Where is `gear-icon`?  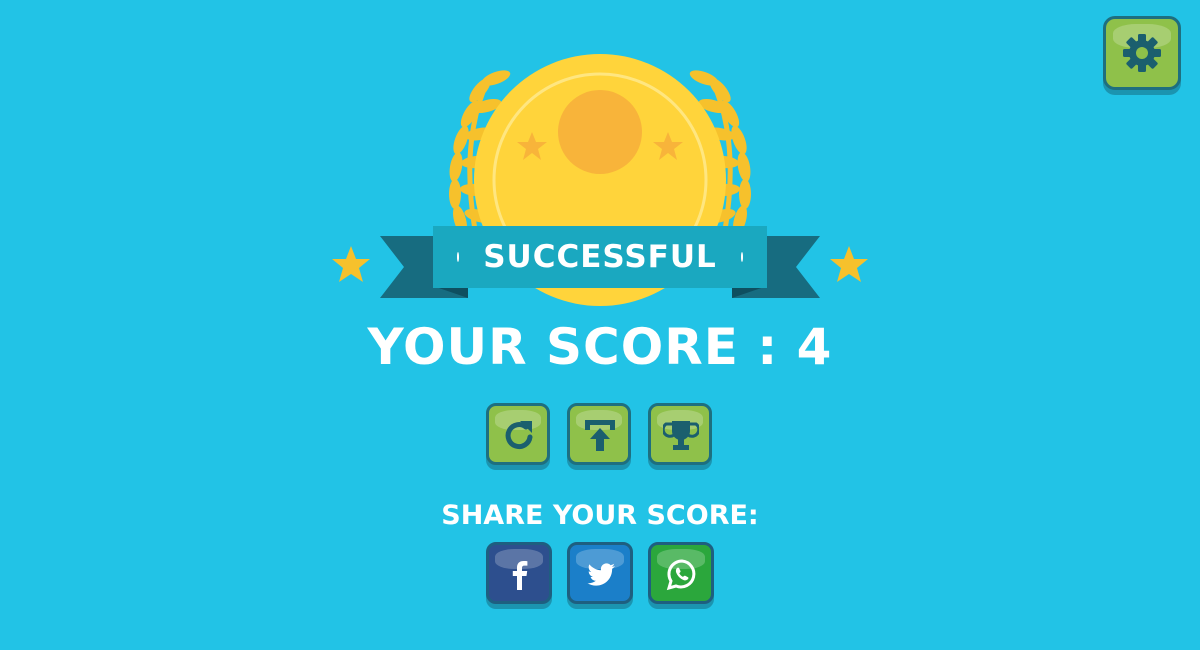
gear-icon is located at coordinates (1142, 53).